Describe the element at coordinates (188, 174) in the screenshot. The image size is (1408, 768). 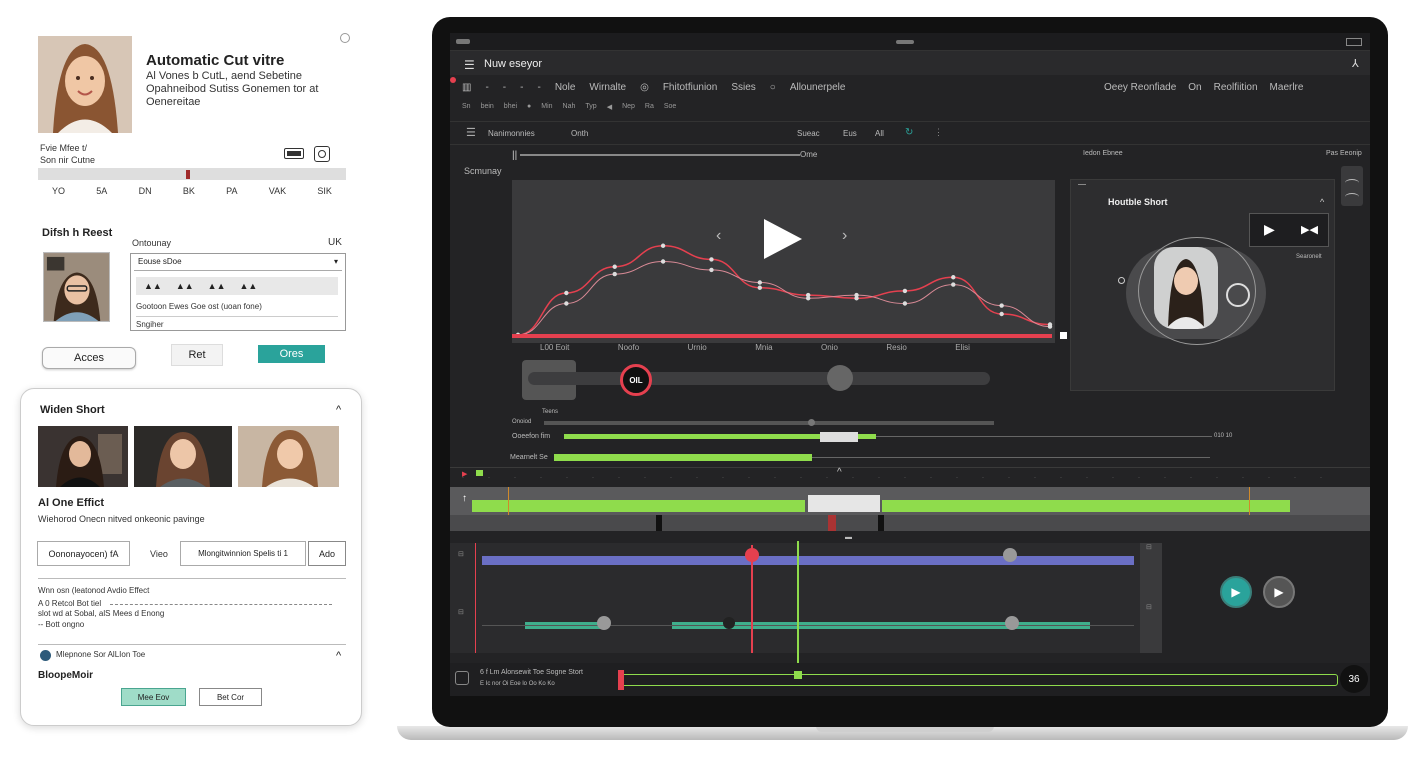
I see `mini-timeline-marker` at that location.